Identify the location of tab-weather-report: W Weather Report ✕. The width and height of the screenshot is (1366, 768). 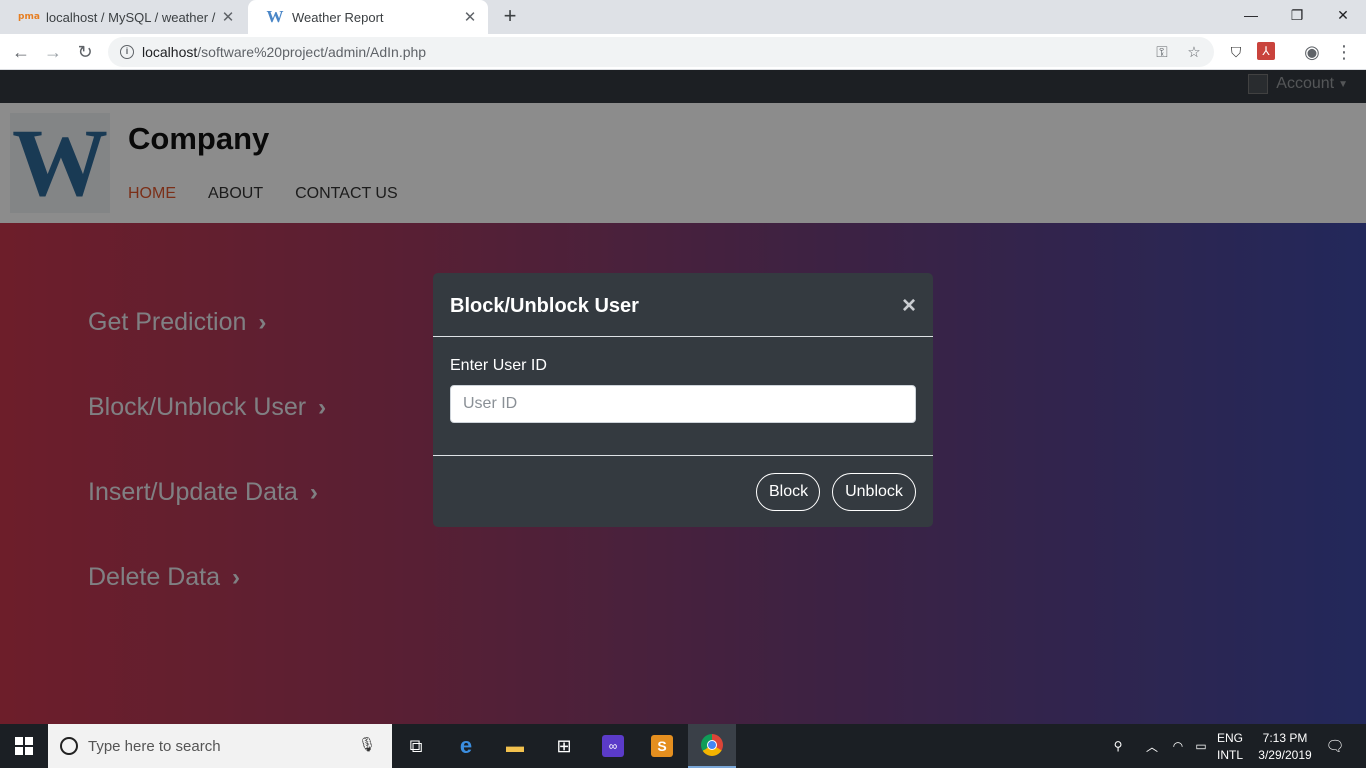
(368, 17).